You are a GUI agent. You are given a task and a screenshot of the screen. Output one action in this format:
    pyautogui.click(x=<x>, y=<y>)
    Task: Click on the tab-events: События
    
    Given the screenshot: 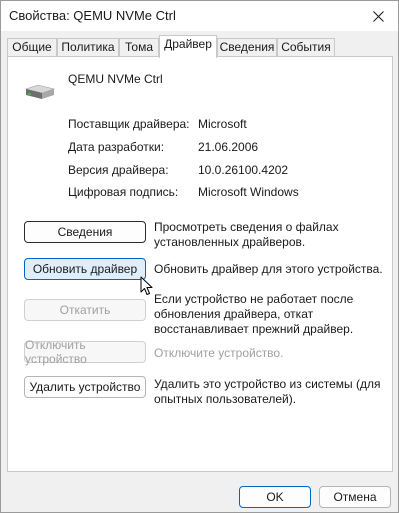 What is the action you would take?
    pyautogui.click(x=306, y=47)
    